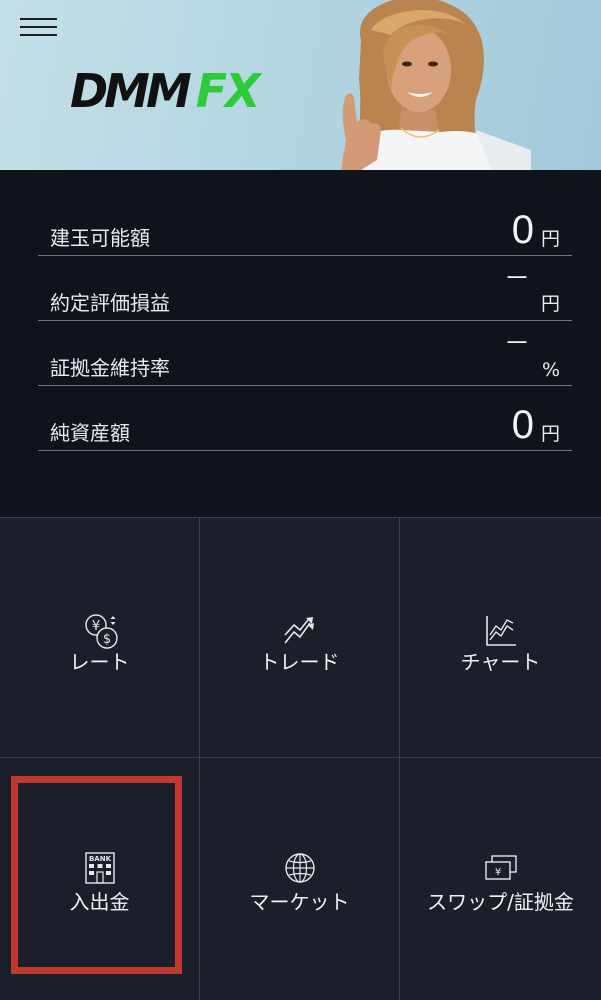  I want to click on menu-tile-label: レート, so click(99, 662).